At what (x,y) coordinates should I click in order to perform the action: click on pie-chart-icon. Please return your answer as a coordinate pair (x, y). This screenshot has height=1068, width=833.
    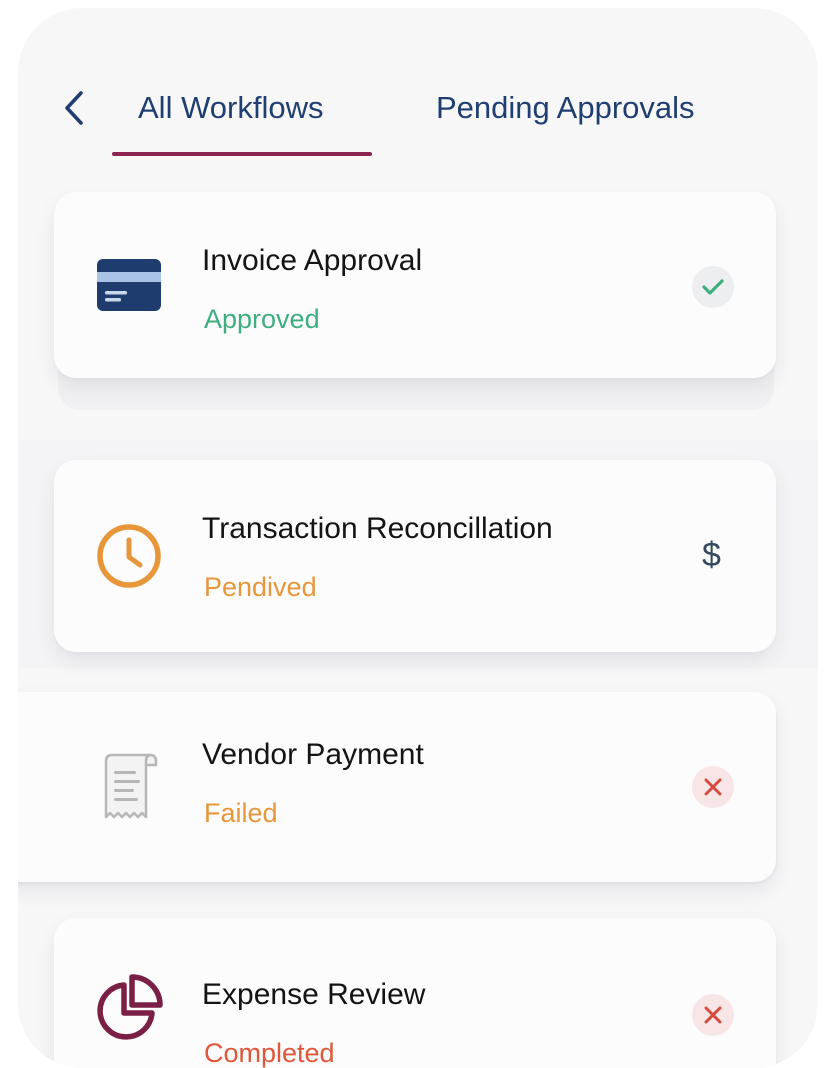
    Looking at the image, I should click on (130, 1007).